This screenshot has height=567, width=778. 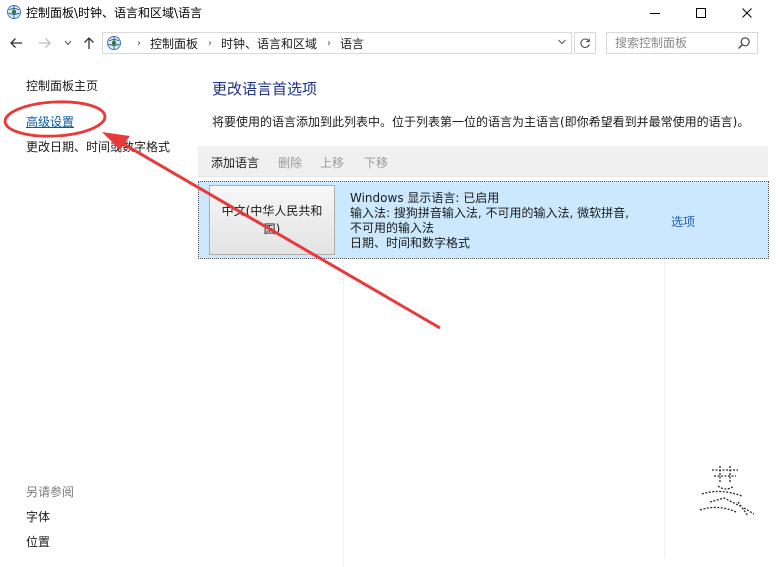 I want to click on minimize-icon, so click(x=655, y=13).